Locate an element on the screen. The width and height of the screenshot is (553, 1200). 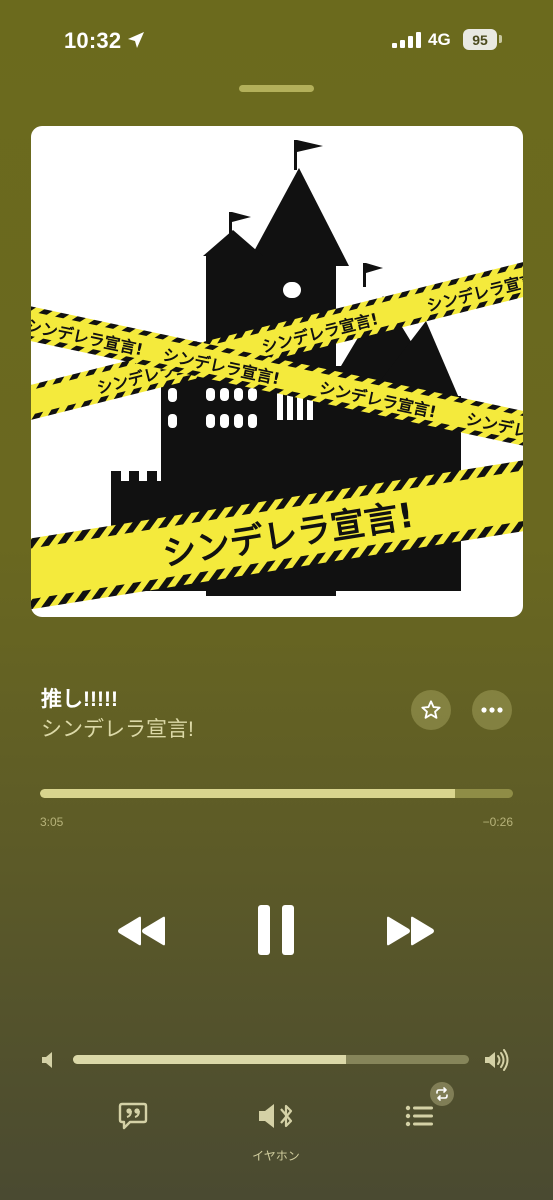
battery-tip is located at coordinates (500, 39).